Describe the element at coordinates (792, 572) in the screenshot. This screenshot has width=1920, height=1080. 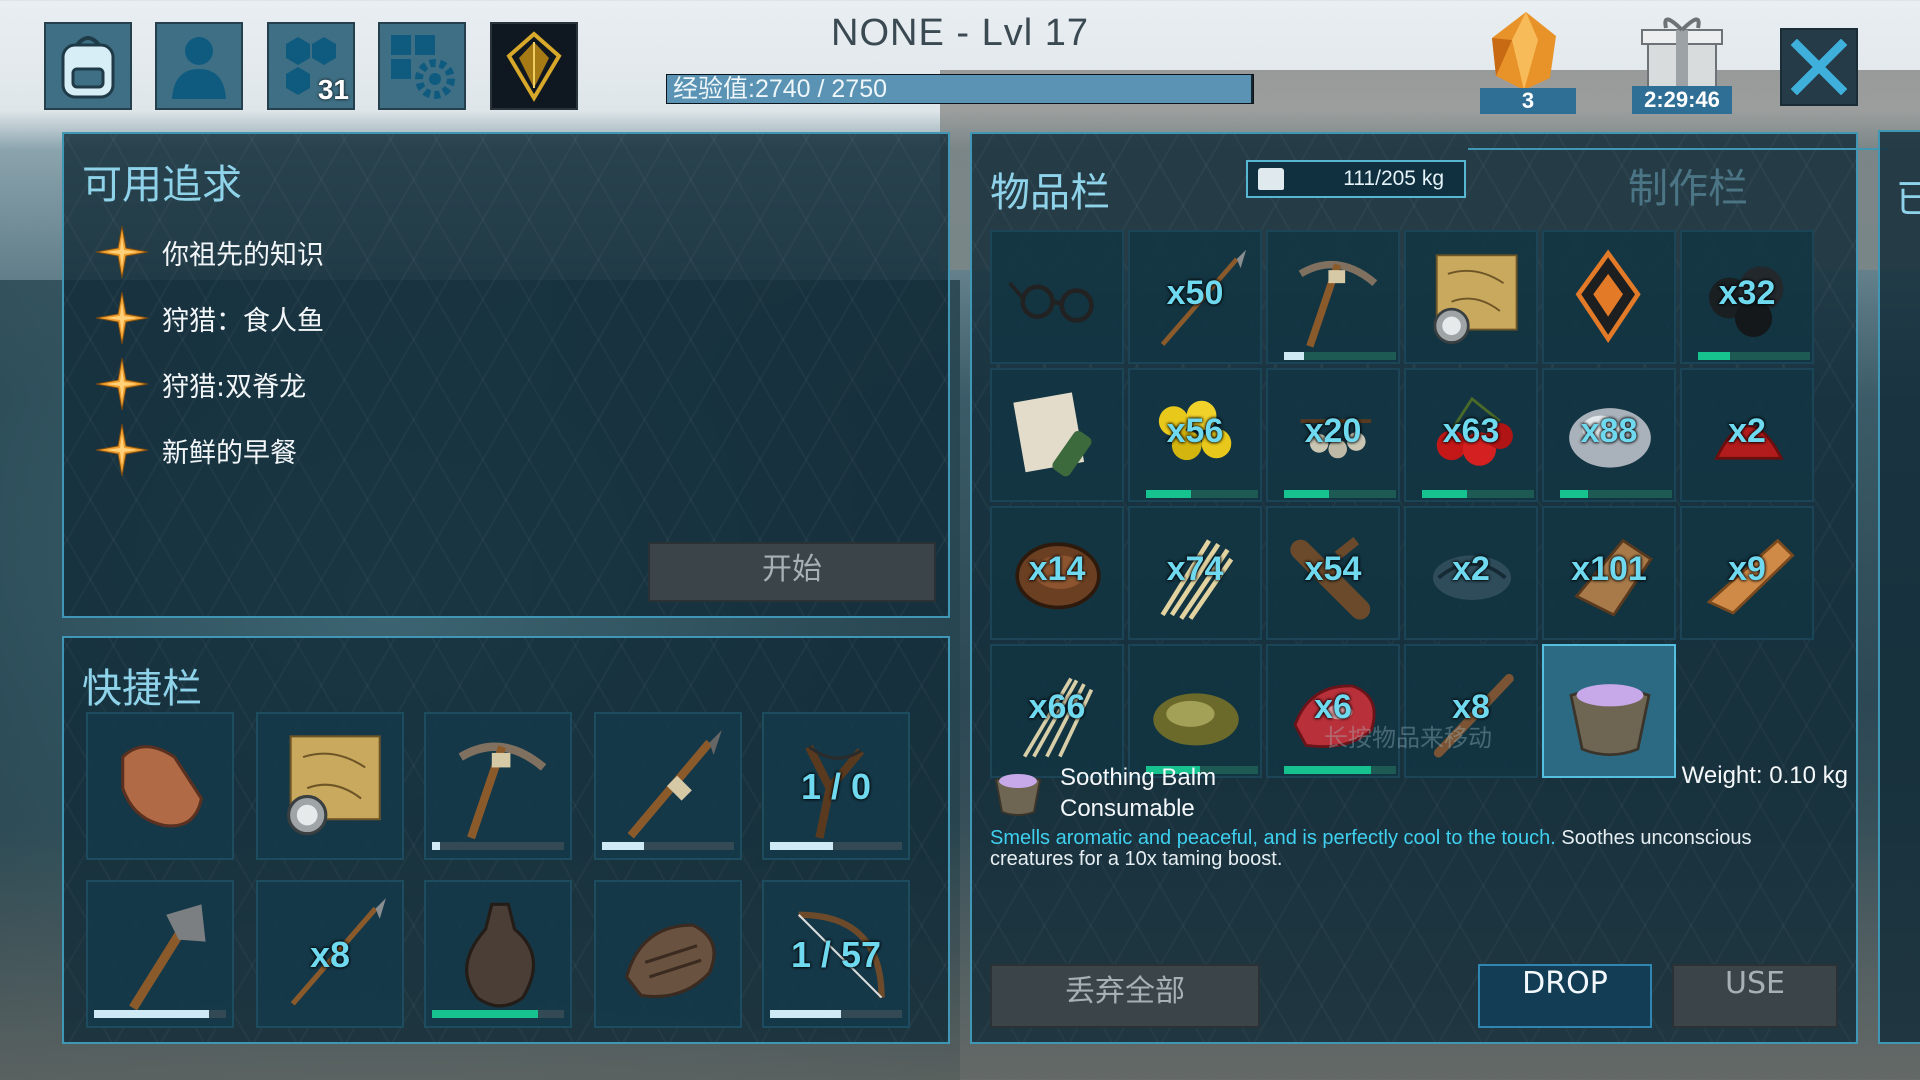
I see `start-pursuit-button: 开始` at that location.